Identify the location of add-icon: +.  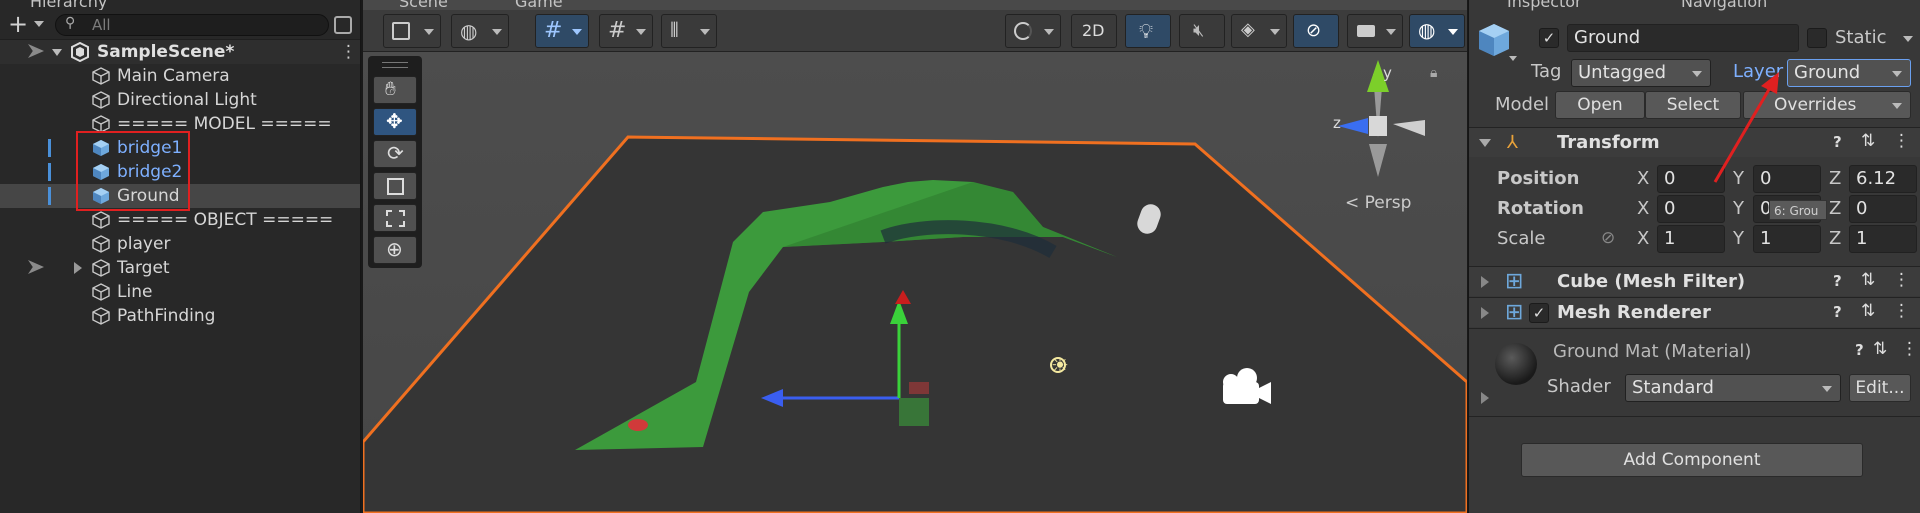
(18, 24).